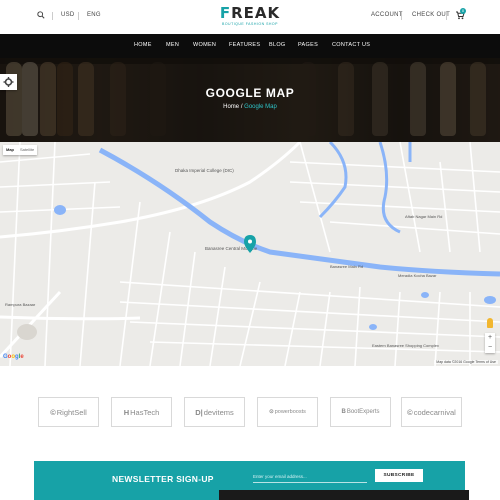 Image resolution: width=500 pixels, height=500 pixels. I want to click on breadcrumb-home: Home, so click(231, 107).